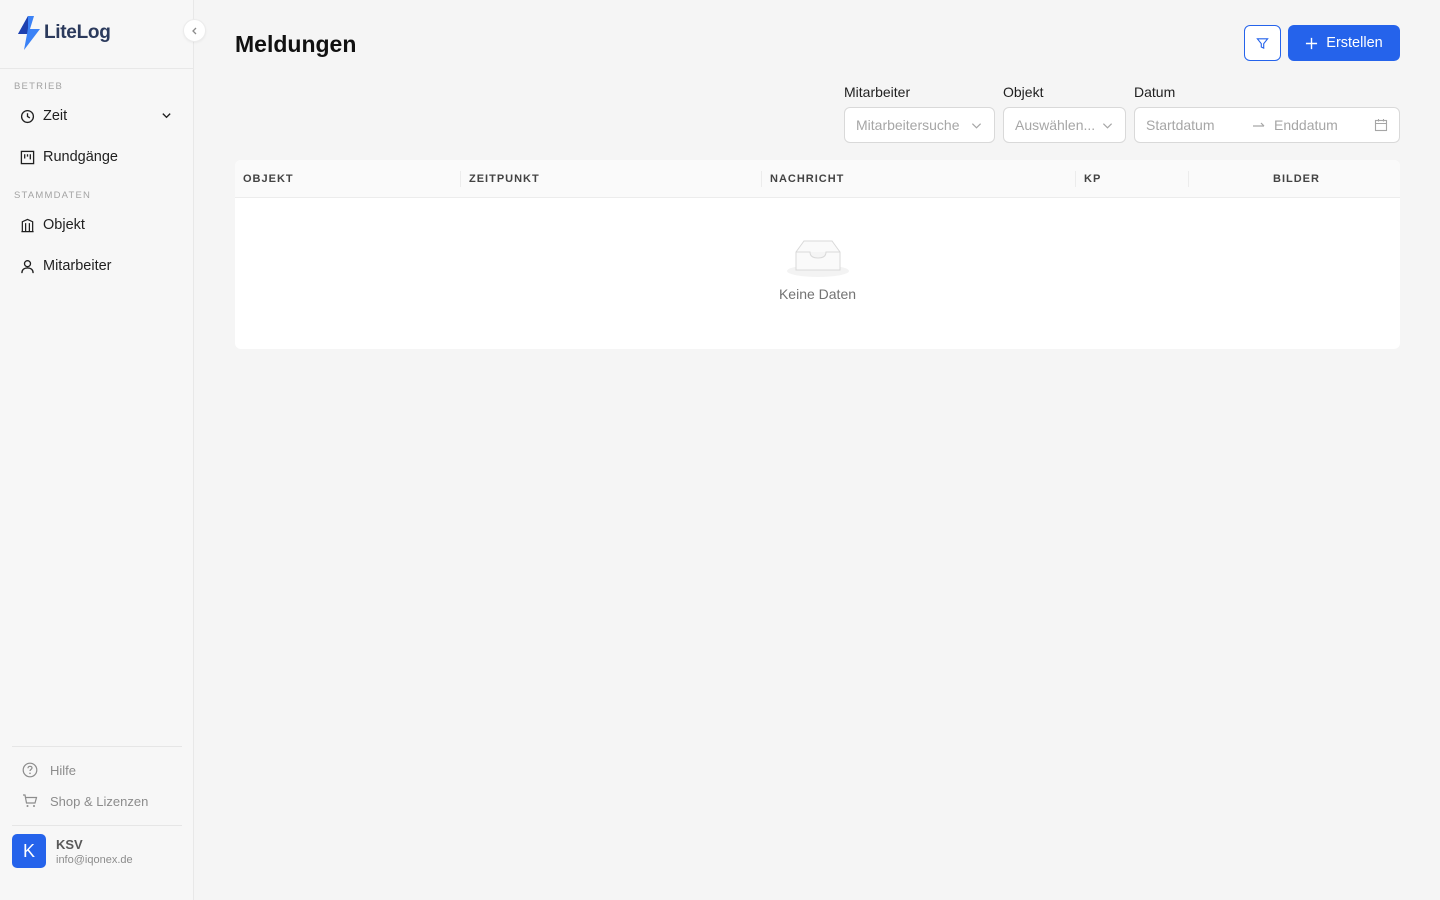  I want to click on section-label-stammdaten: STAMMDATEN, so click(53, 195).